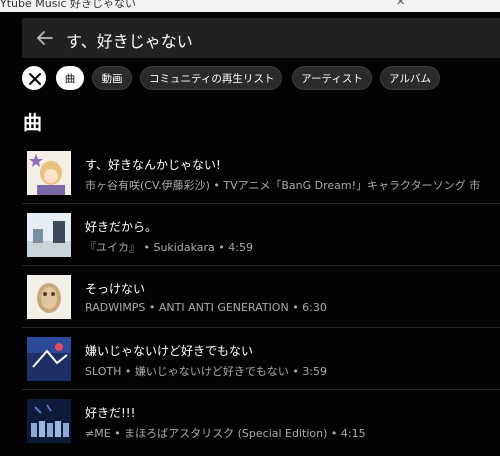 The width and height of the screenshot is (500, 456). I want to click on chip-community-playlists: コミュニティの再生リスト, so click(211, 78).